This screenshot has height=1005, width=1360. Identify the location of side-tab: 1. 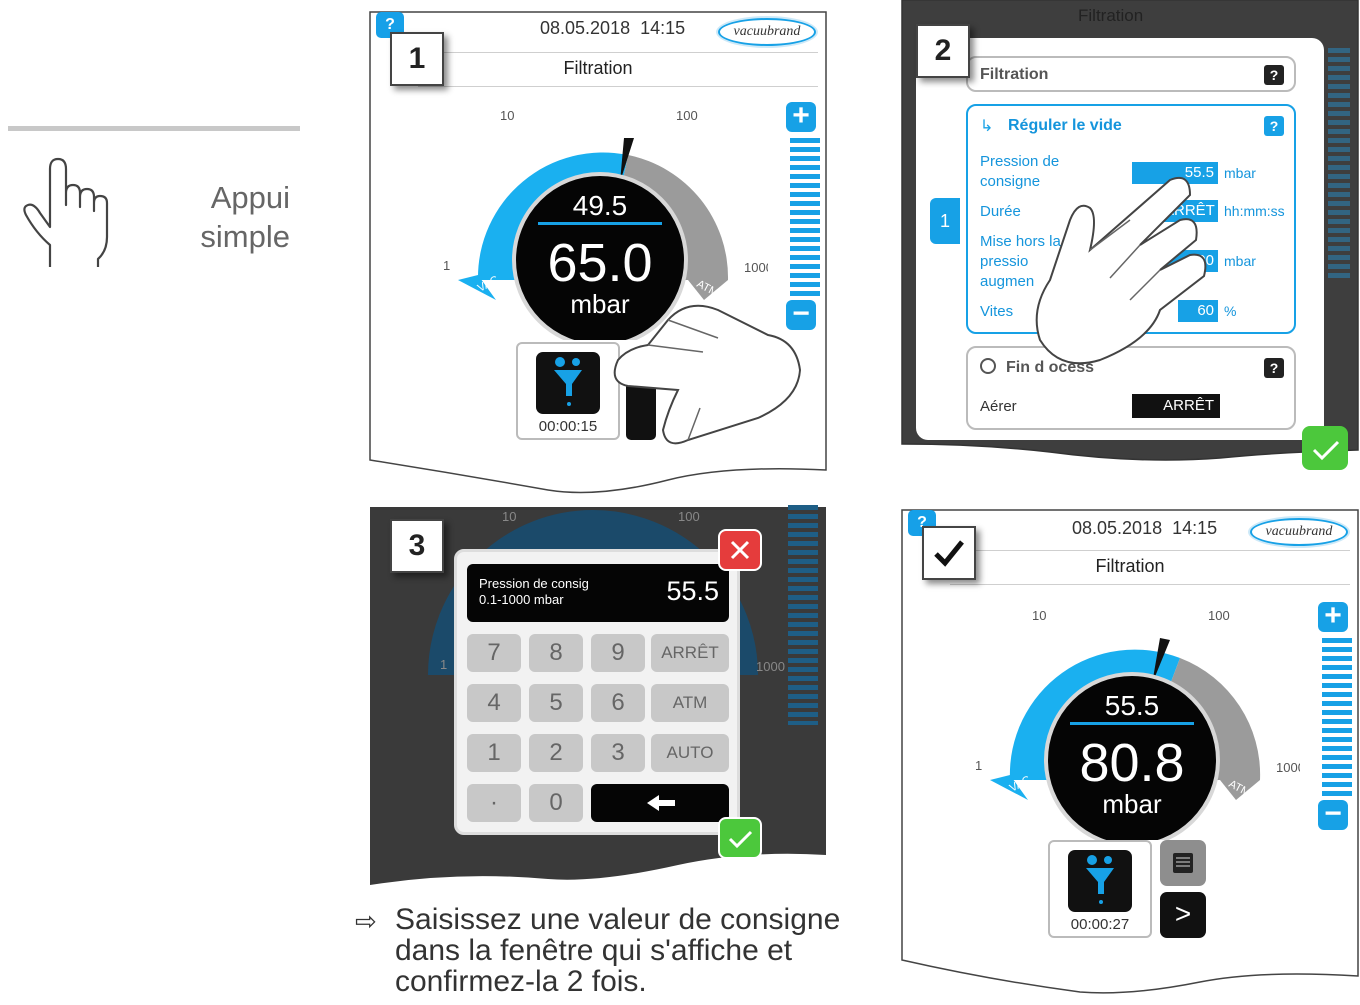
(945, 221).